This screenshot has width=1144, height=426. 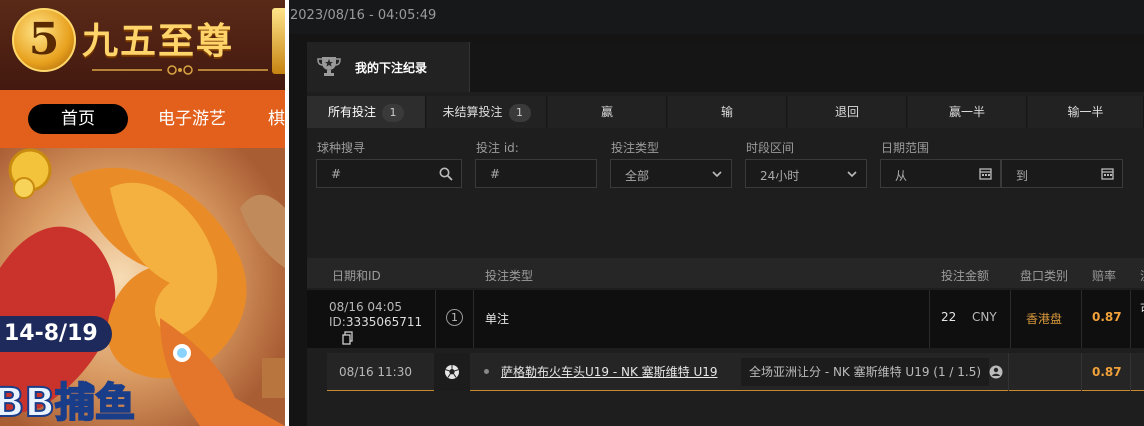 What do you see at coordinates (607, 112) in the screenshot?
I see `tab-won: 赢` at bounding box center [607, 112].